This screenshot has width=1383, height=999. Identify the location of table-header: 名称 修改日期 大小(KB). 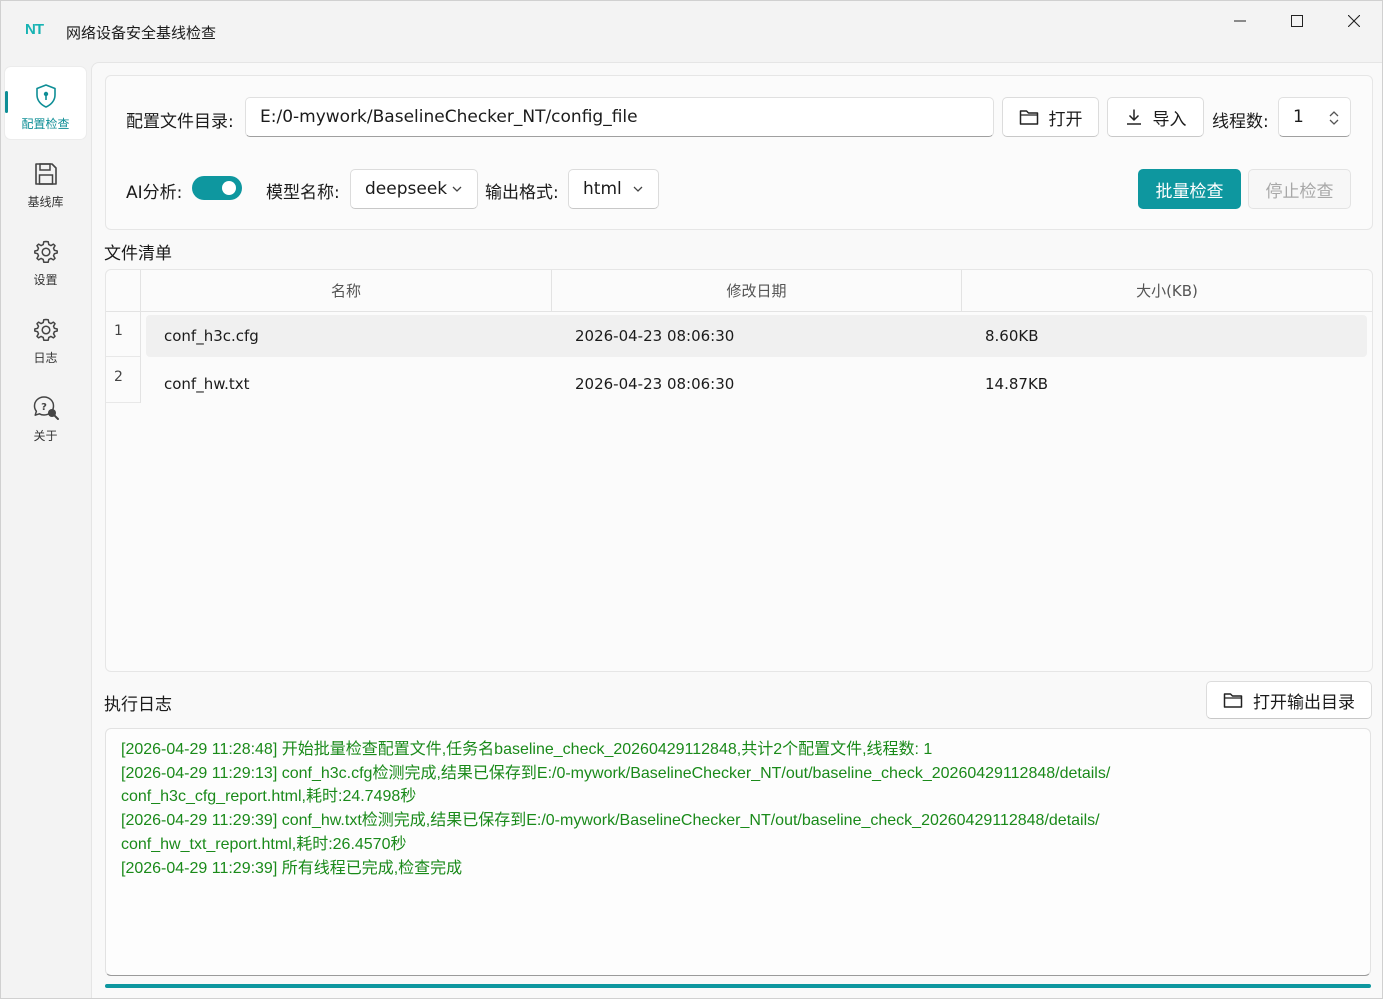
(739, 291).